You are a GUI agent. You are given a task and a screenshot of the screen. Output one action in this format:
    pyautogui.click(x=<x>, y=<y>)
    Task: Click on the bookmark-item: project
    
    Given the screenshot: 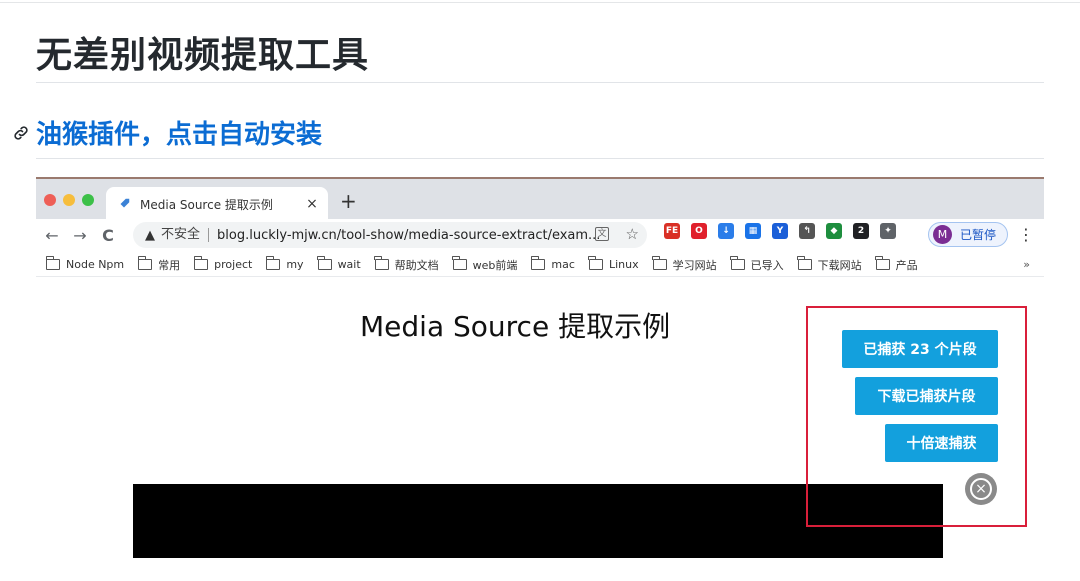 What is the action you would take?
    pyautogui.click(x=223, y=263)
    